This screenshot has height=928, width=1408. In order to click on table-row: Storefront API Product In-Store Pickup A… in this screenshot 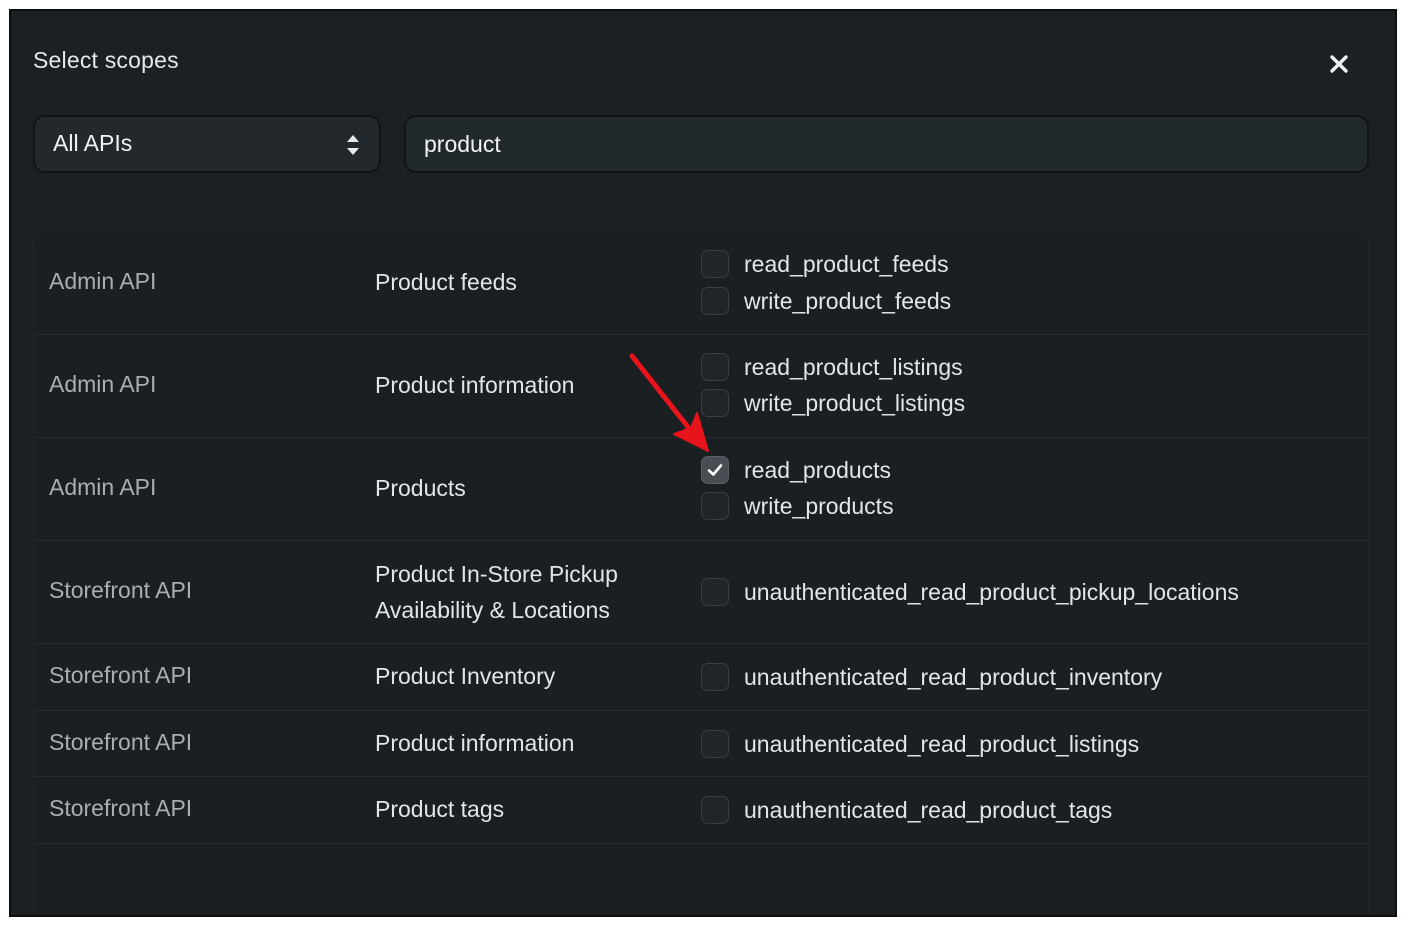, I will do `click(701, 592)`.